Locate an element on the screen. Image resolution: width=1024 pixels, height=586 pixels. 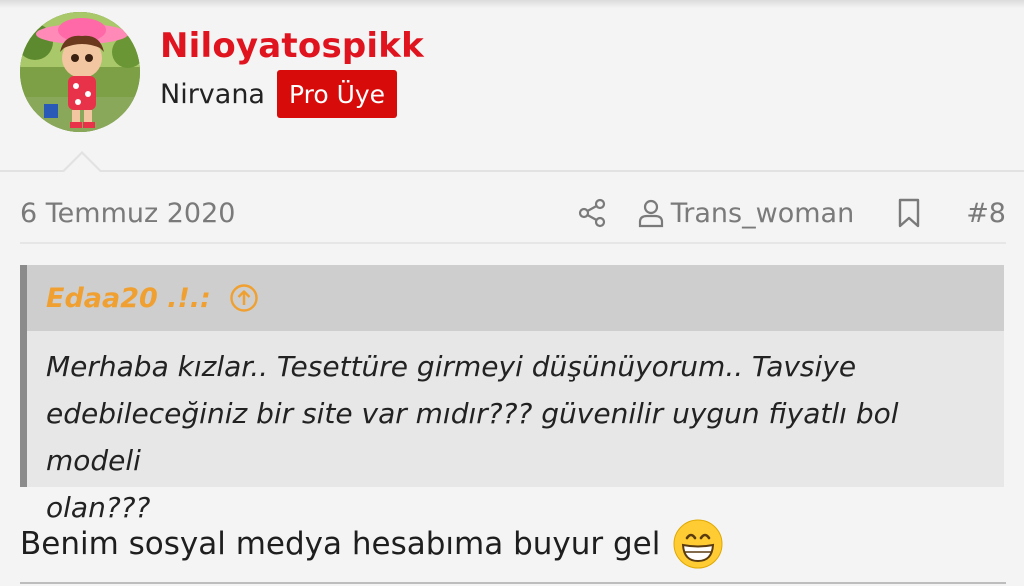
post-number-link: #8 is located at coordinates (986, 213).